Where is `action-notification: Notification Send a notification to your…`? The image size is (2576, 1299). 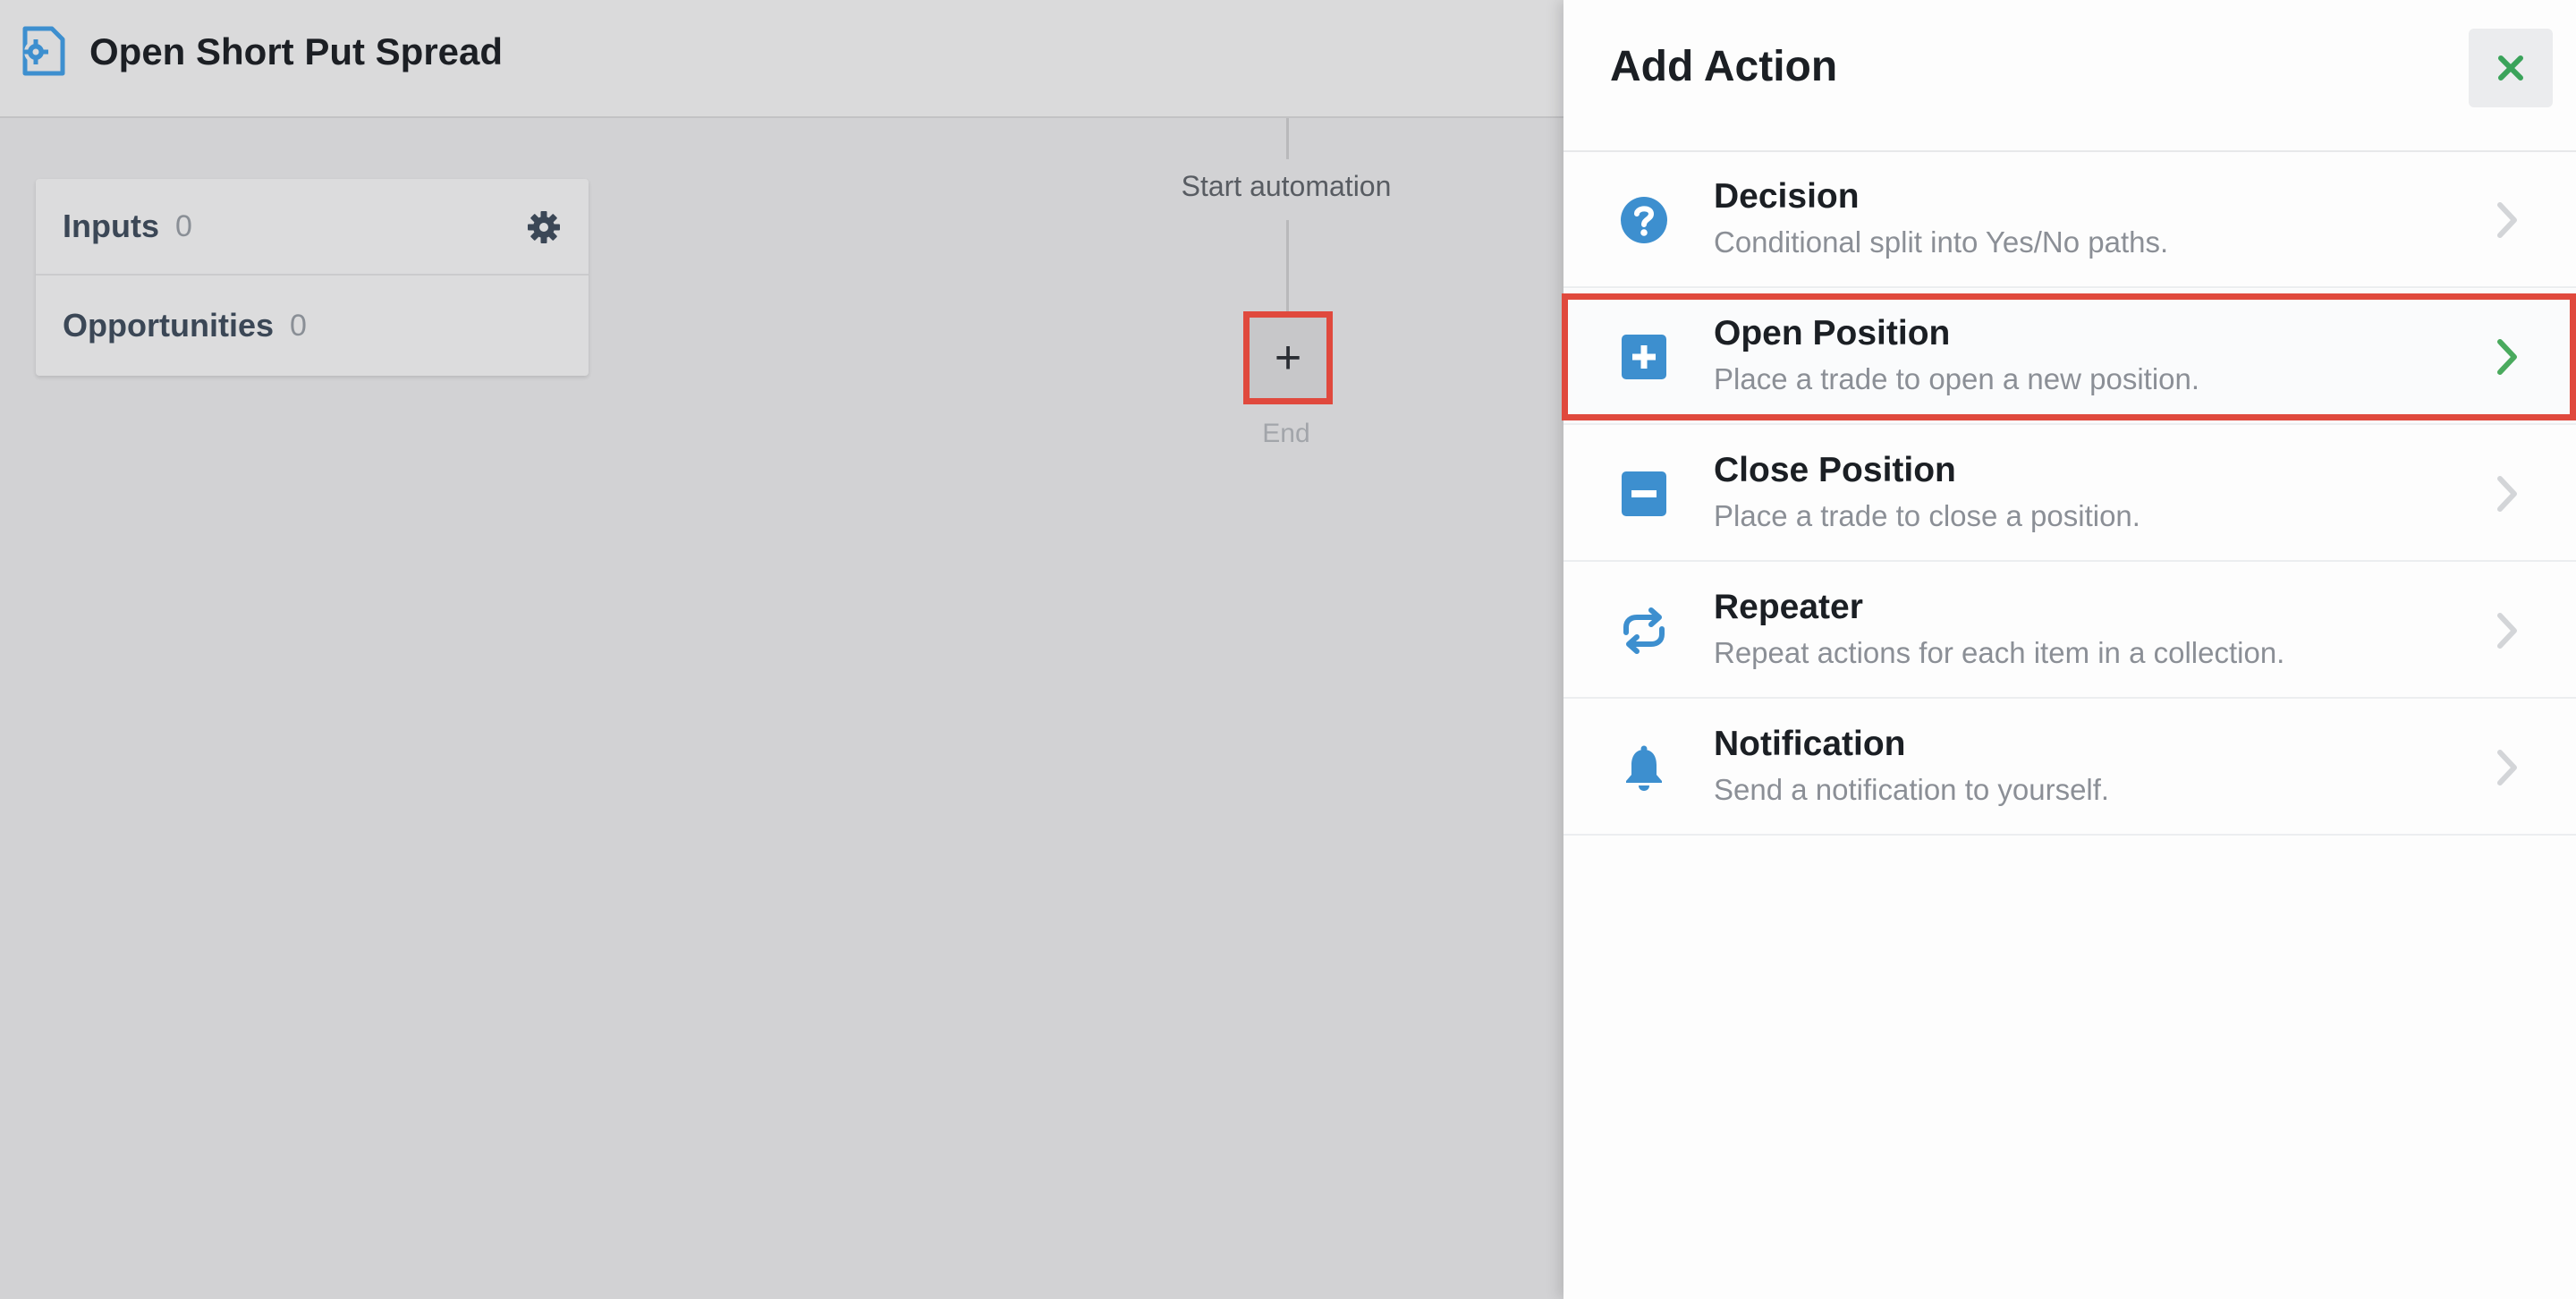
action-notification: Notification Send a notification to your… is located at coordinates (2069, 768).